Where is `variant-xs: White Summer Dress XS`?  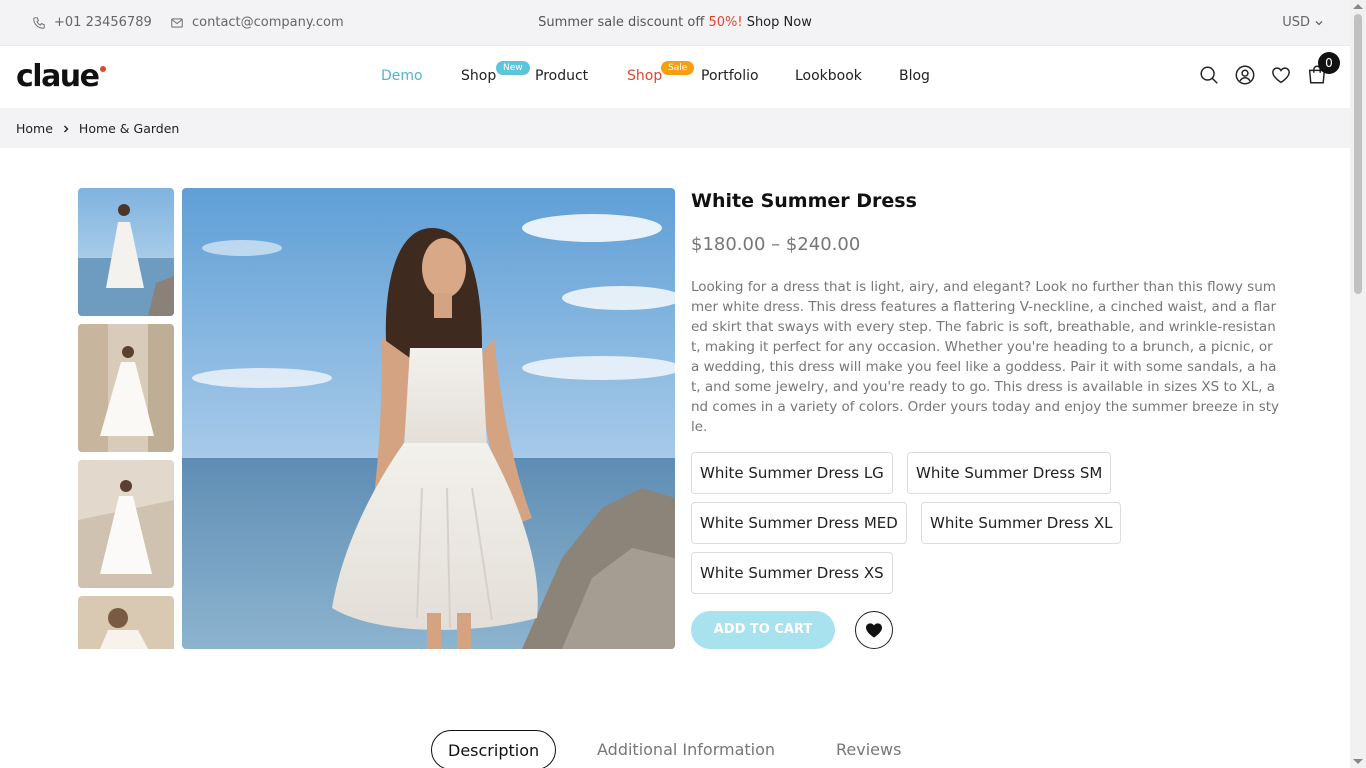 variant-xs: White Summer Dress XS is located at coordinates (792, 573).